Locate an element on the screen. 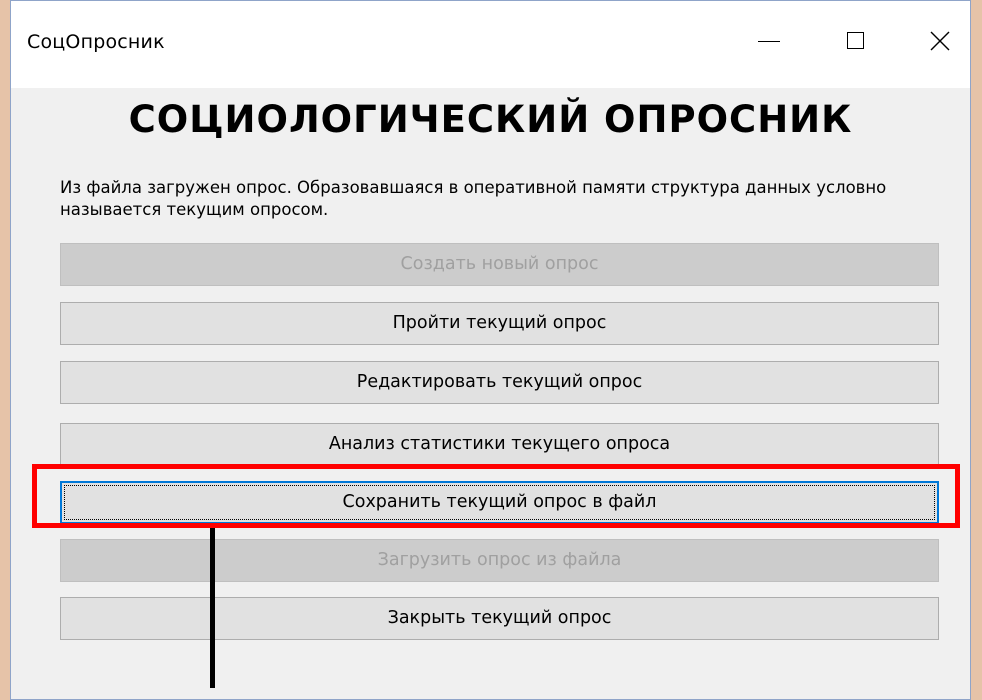 This screenshot has width=982, height=700. maximize-icon is located at coordinates (855, 40).